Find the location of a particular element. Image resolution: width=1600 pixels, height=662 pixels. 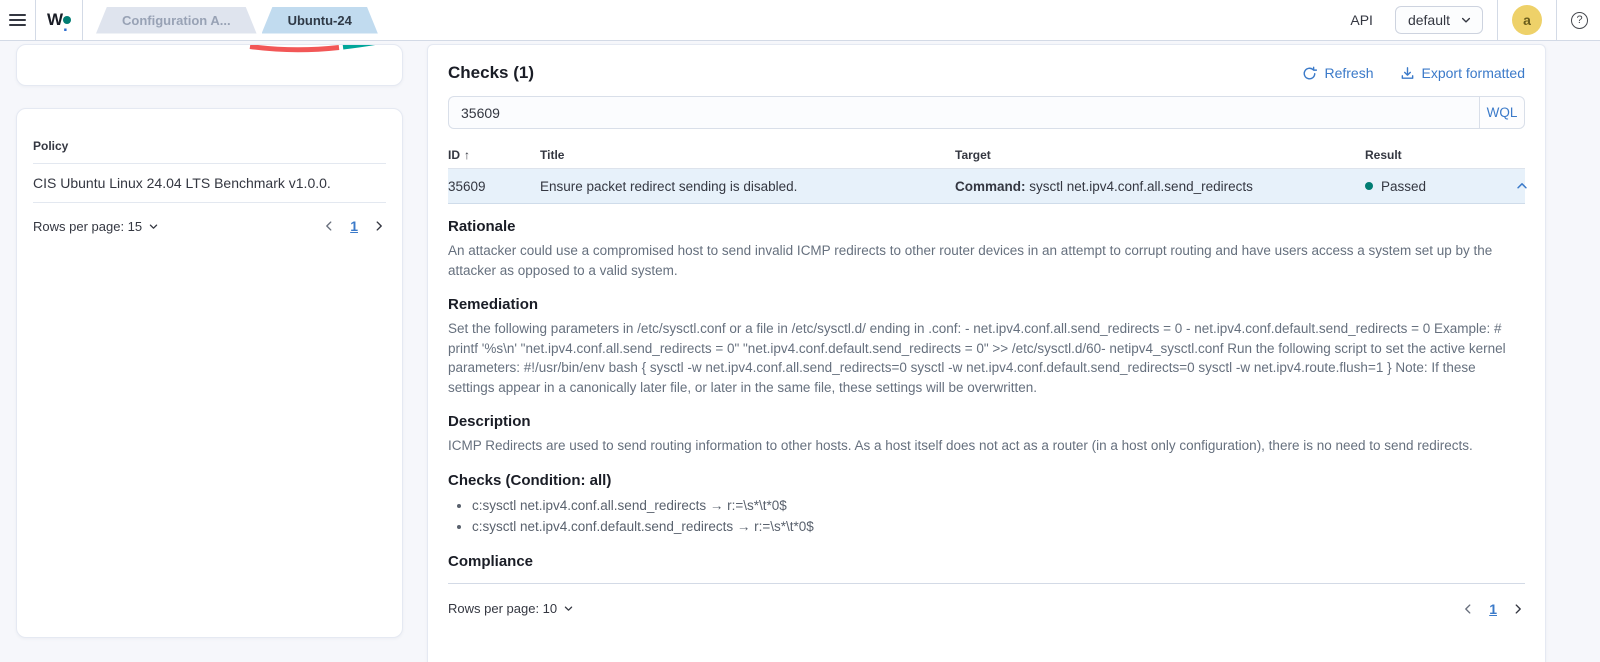

topbar-right-group: API default a ? is located at coordinates (1475, 20).